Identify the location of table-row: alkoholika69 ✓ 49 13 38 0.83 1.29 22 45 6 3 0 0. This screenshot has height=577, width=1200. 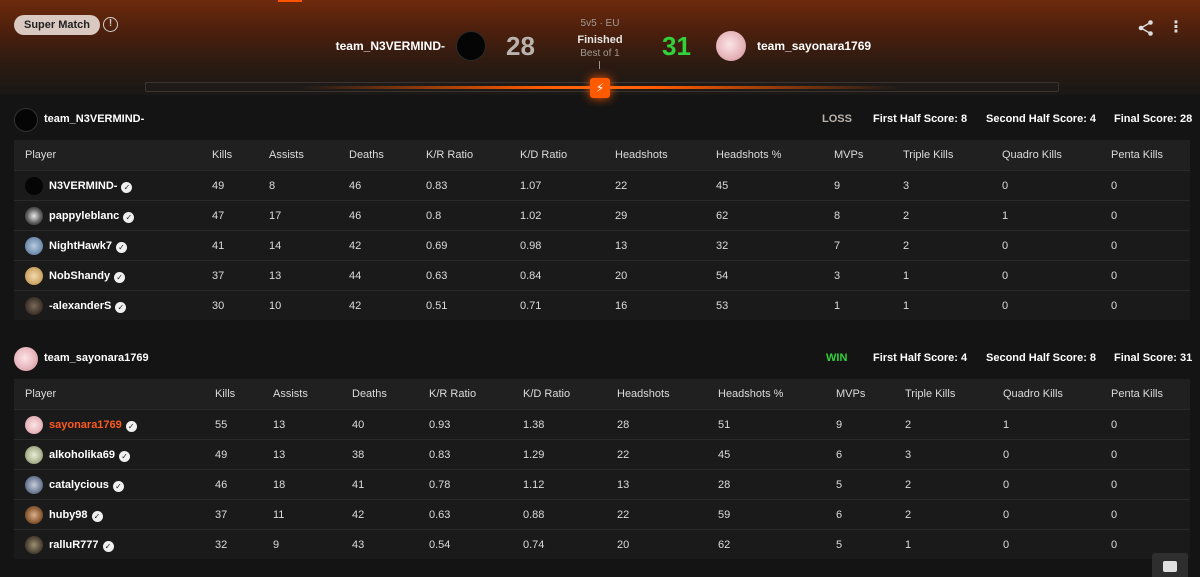
(602, 454).